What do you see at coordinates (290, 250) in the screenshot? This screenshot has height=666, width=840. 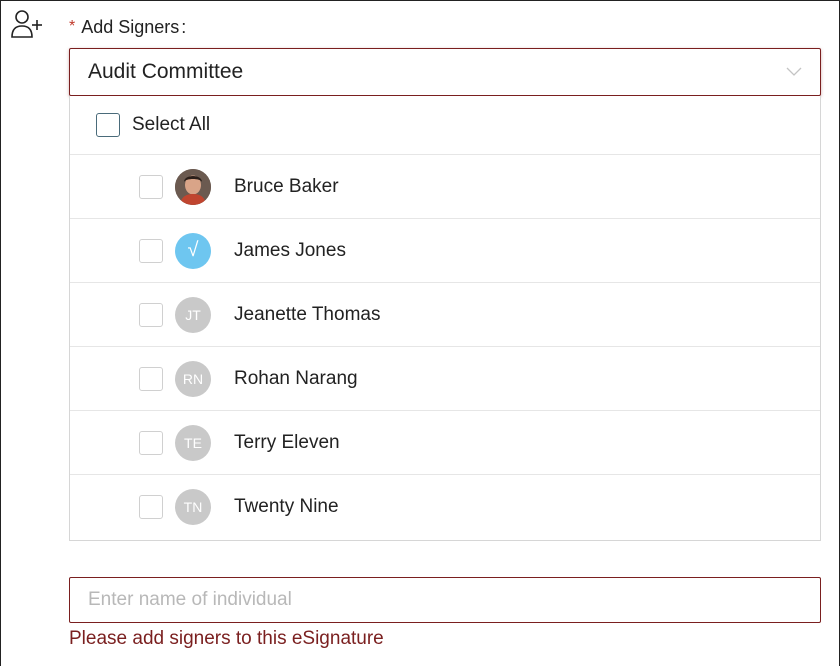 I see `signer-name: James Jones` at bounding box center [290, 250].